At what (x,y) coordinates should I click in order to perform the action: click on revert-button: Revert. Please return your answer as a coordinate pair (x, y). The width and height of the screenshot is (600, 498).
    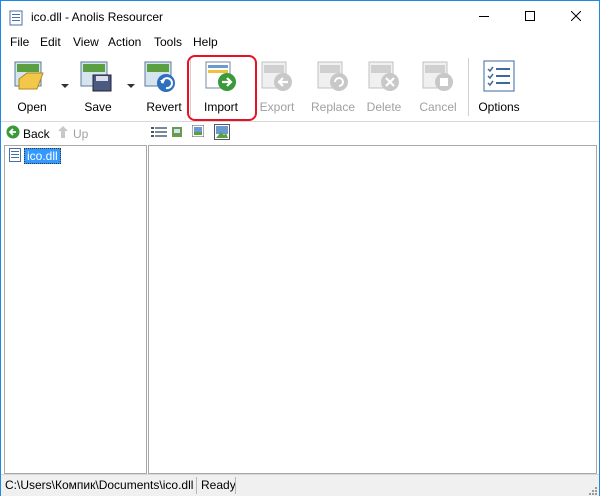
    Looking at the image, I should click on (164, 87).